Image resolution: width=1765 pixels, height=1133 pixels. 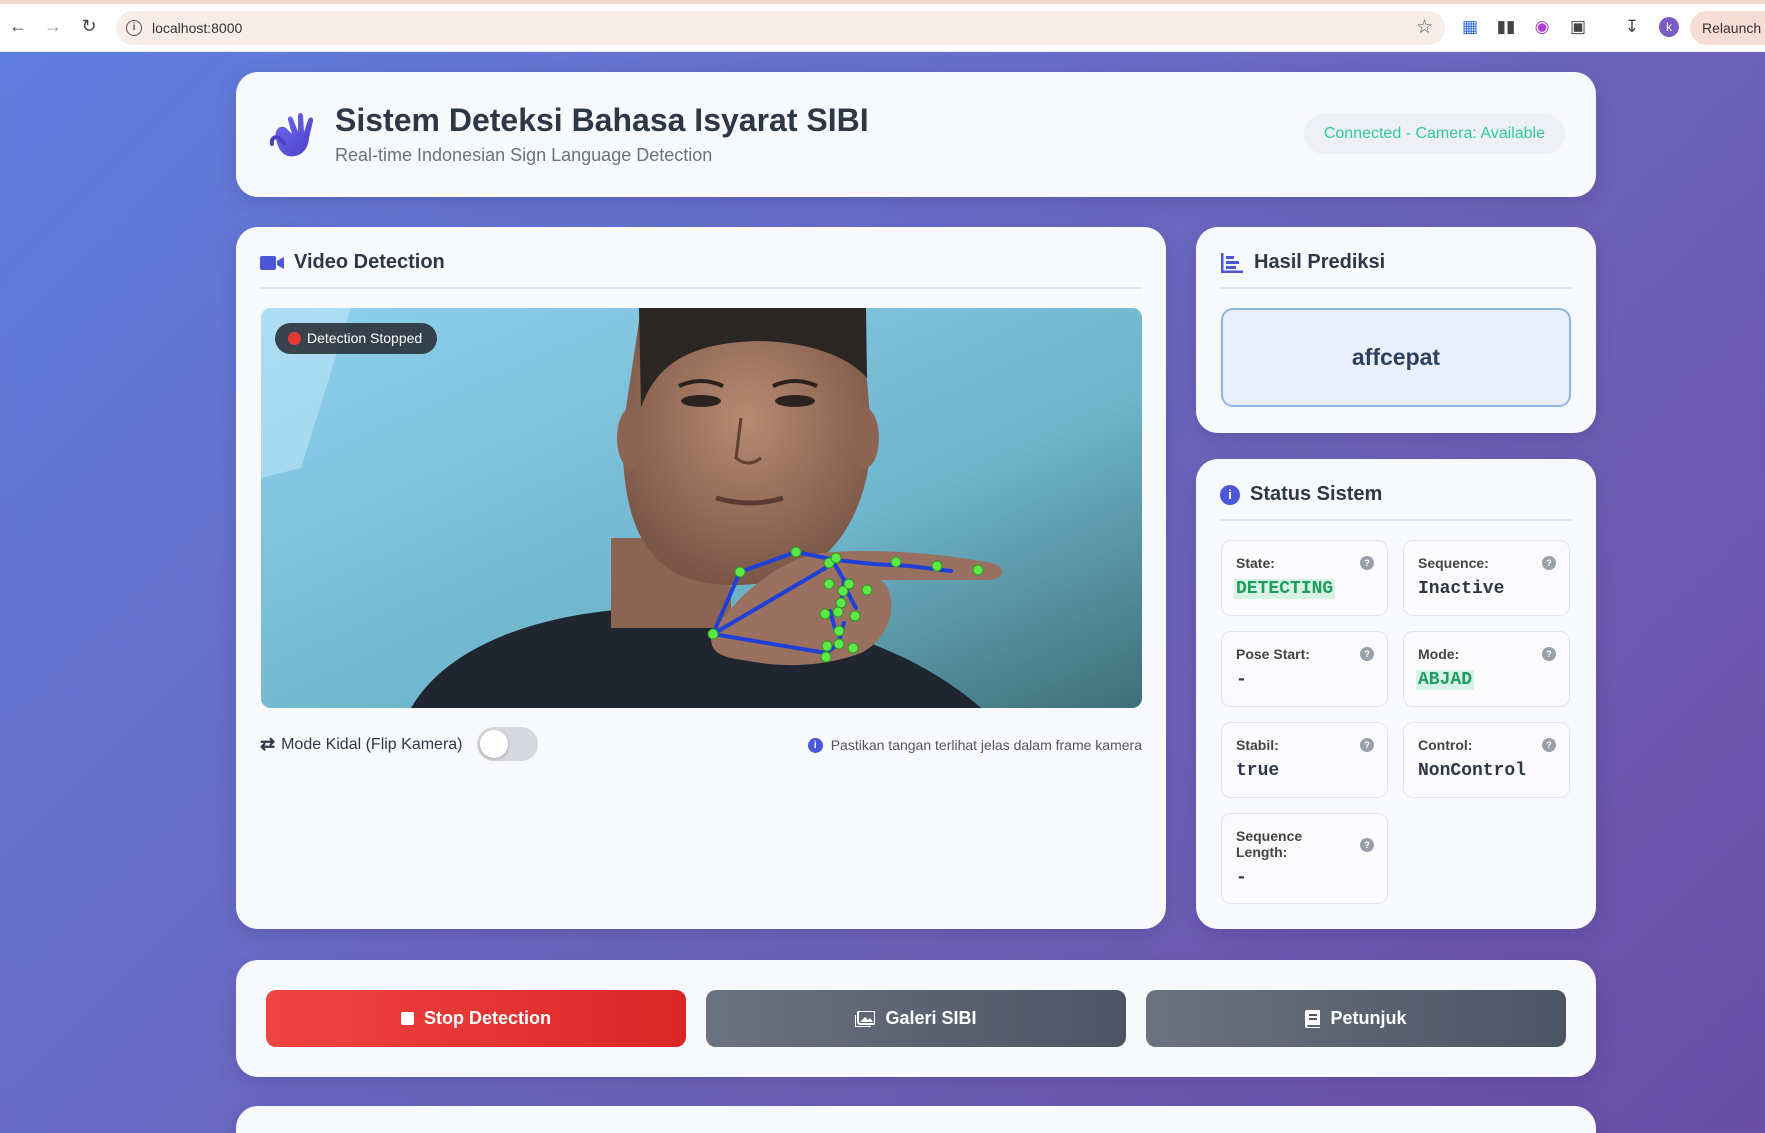 I want to click on status-item-pose-start: Pose Start: ? -, so click(x=1304, y=669).